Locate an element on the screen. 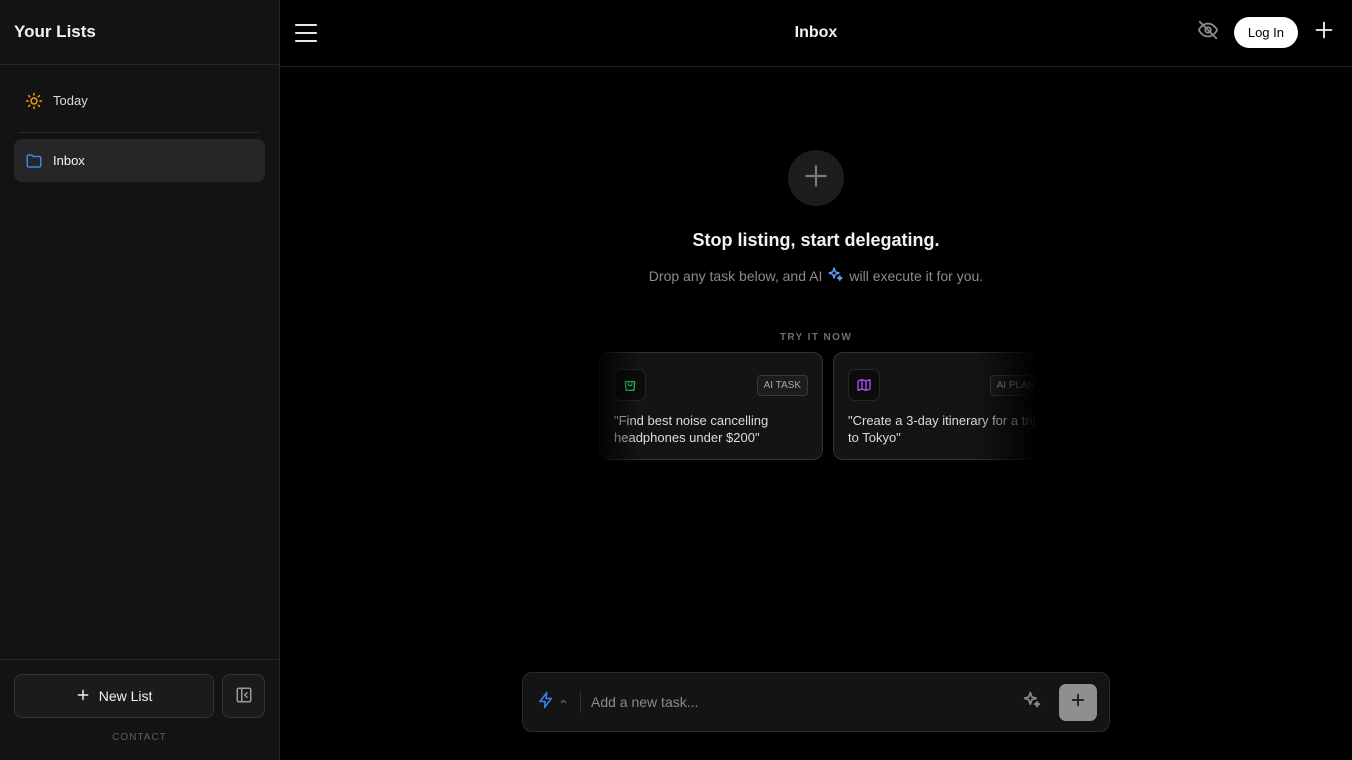  sidebar-nav: Today Inbox is located at coordinates (139, 123).